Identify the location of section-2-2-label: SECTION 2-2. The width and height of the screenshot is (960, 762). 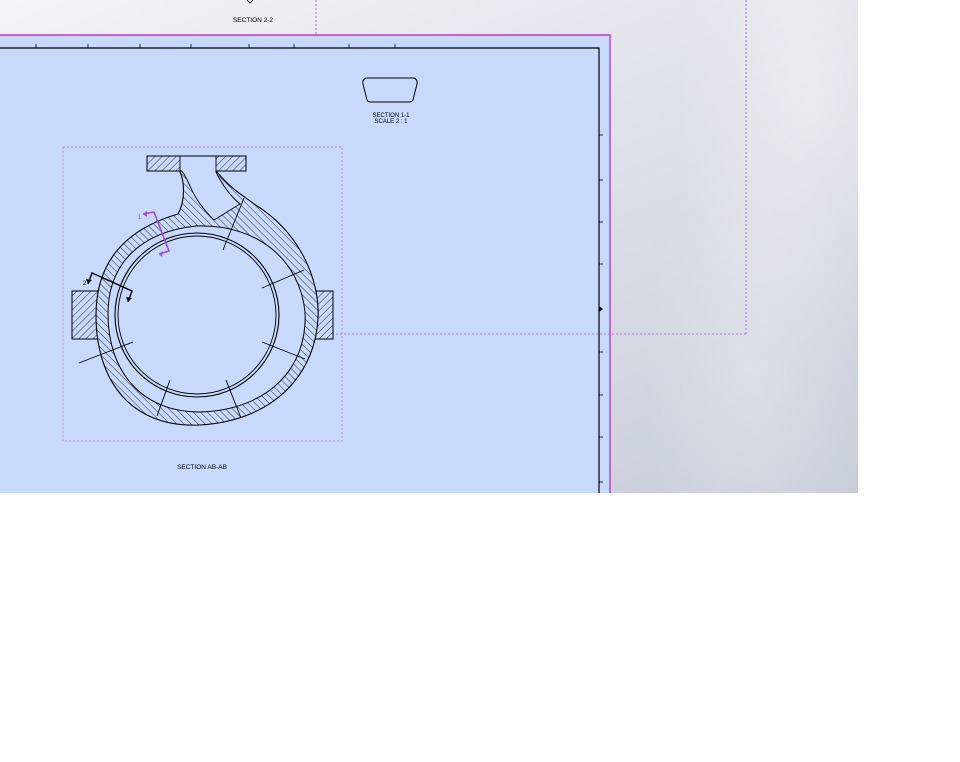
(253, 20).